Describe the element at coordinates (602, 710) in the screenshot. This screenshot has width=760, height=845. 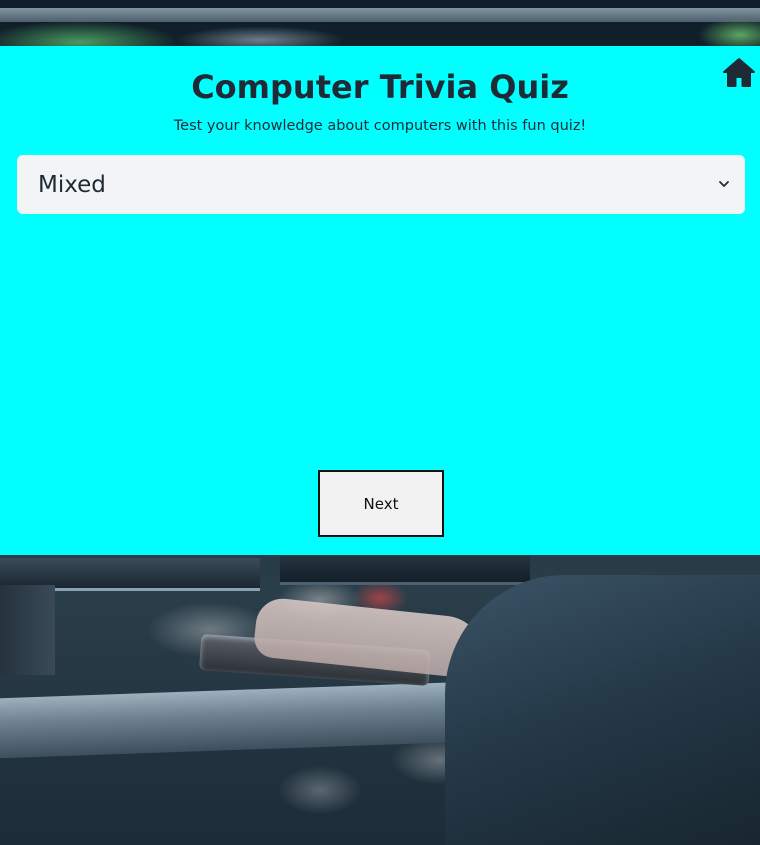
I see `background-sleeve` at that location.